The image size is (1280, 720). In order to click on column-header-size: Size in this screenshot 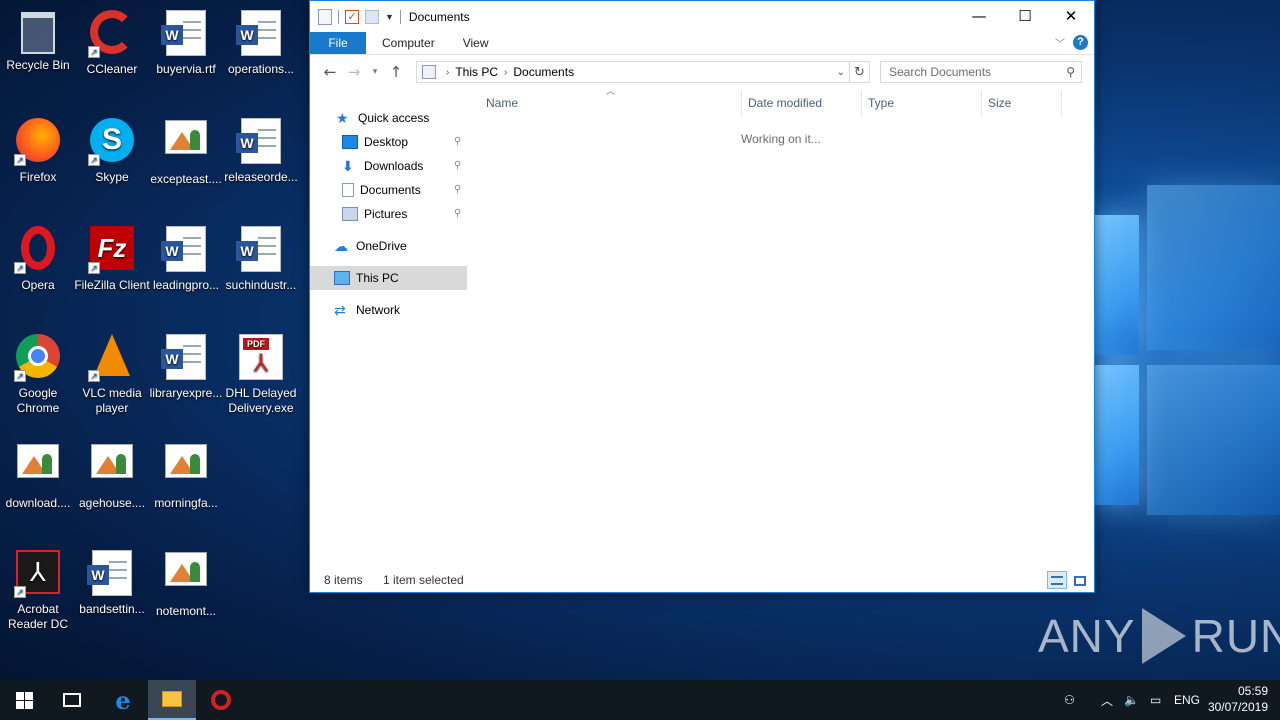, I will do `click(1022, 103)`.